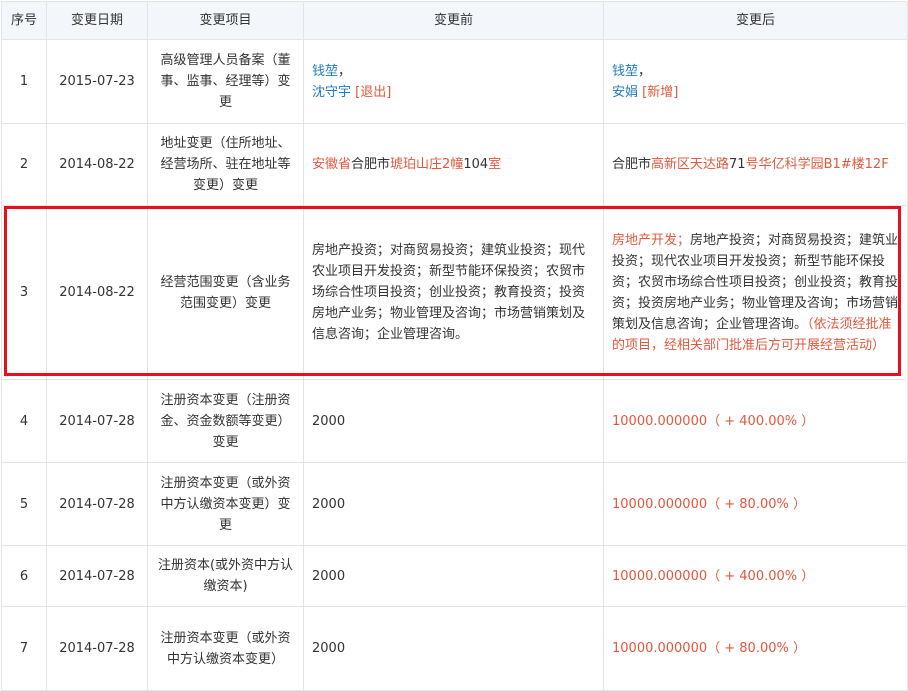  Describe the element at coordinates (97, 20) in the screenshot. I see `header-date: 变更日期` at that location.